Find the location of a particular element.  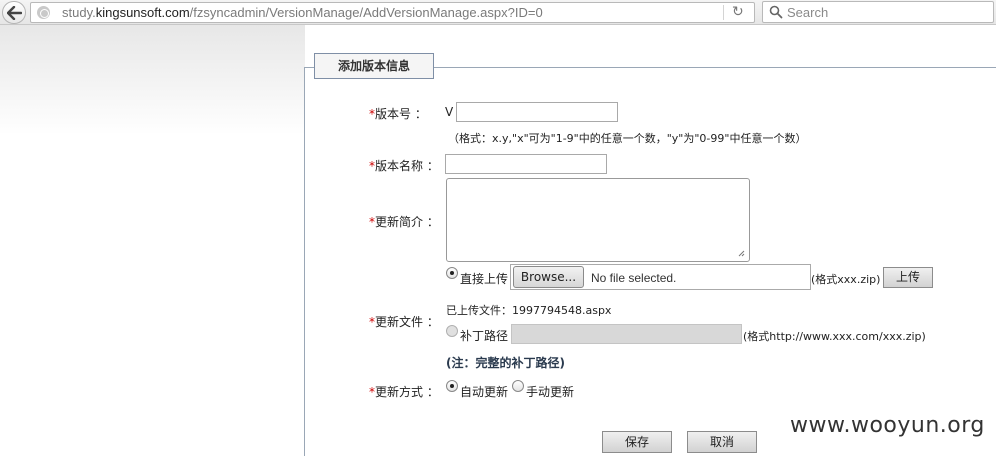

url-host: kingsunsoft.com is located at coordinates (142, 12).